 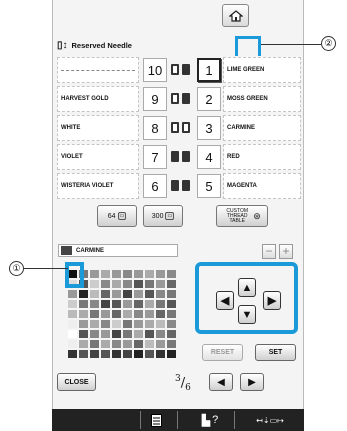 What do you see at coordinates (247, 287) in the screenshot?
I see `arrow-up-button: ▲` at bounding box center [247, 287].